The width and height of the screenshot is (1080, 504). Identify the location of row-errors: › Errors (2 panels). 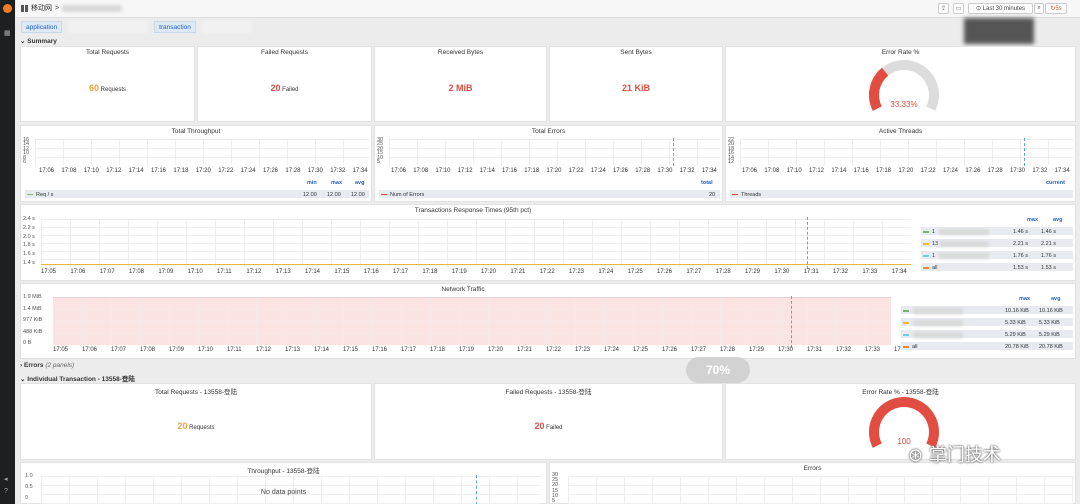
(47, 365).